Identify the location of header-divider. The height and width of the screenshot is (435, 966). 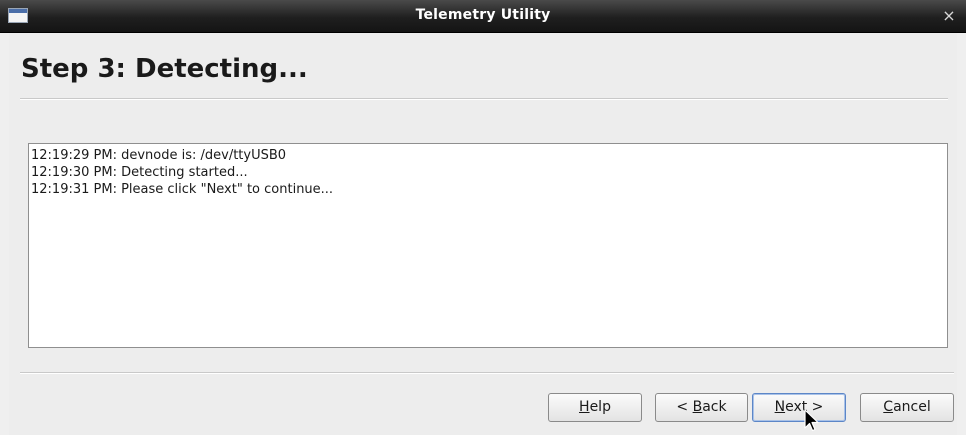
(484, 99).